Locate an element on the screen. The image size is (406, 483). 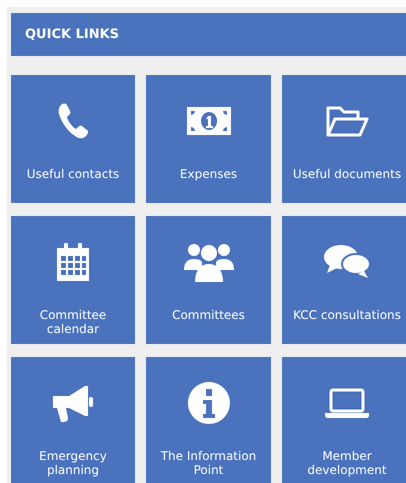
quick-link-tile: Useful contacts is located at coordinates (73, 139).